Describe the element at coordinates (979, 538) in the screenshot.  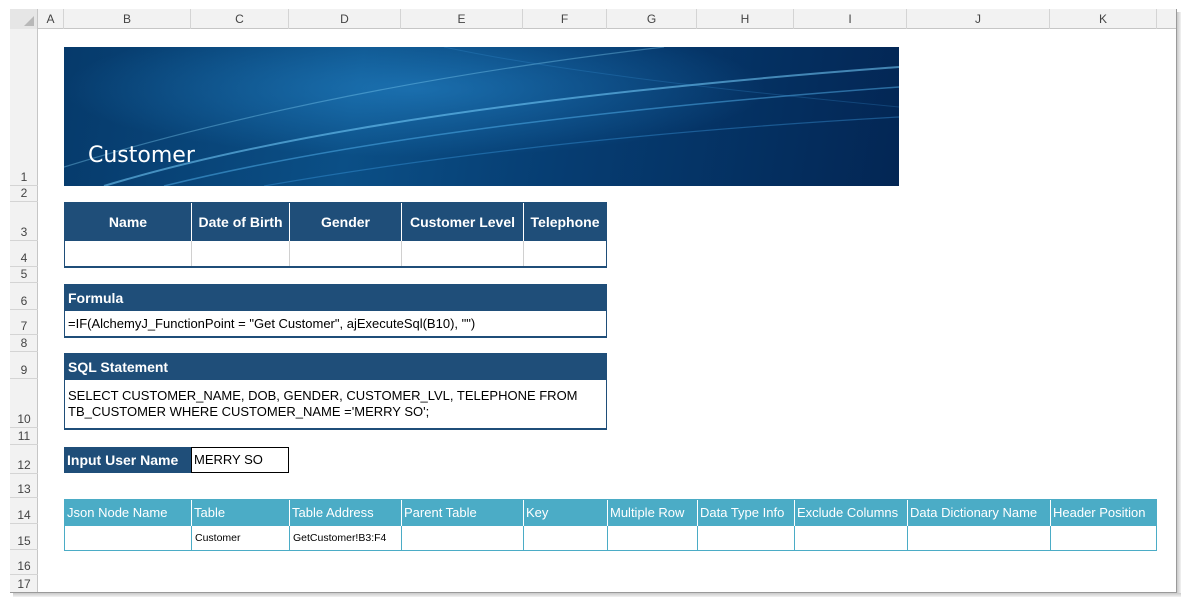
I see `mapping-cell-data-dictionary-name` at that location.